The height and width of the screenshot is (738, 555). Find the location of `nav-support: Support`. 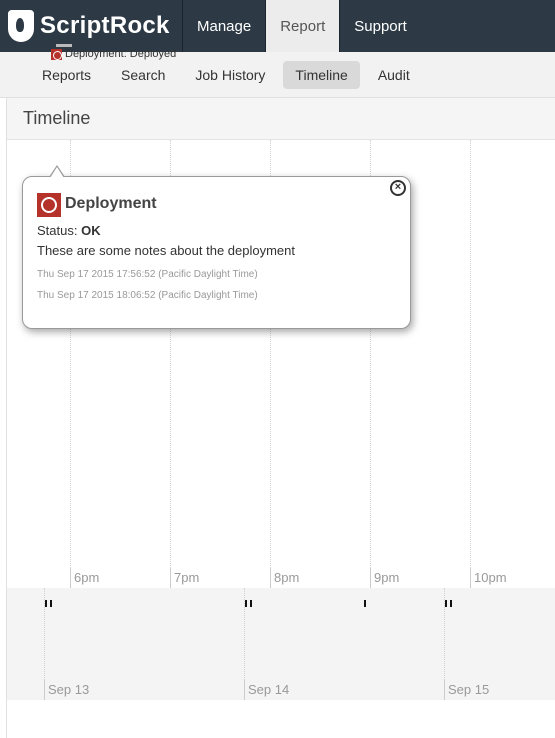

nav-support: Support is located at coordinates (380, 26).